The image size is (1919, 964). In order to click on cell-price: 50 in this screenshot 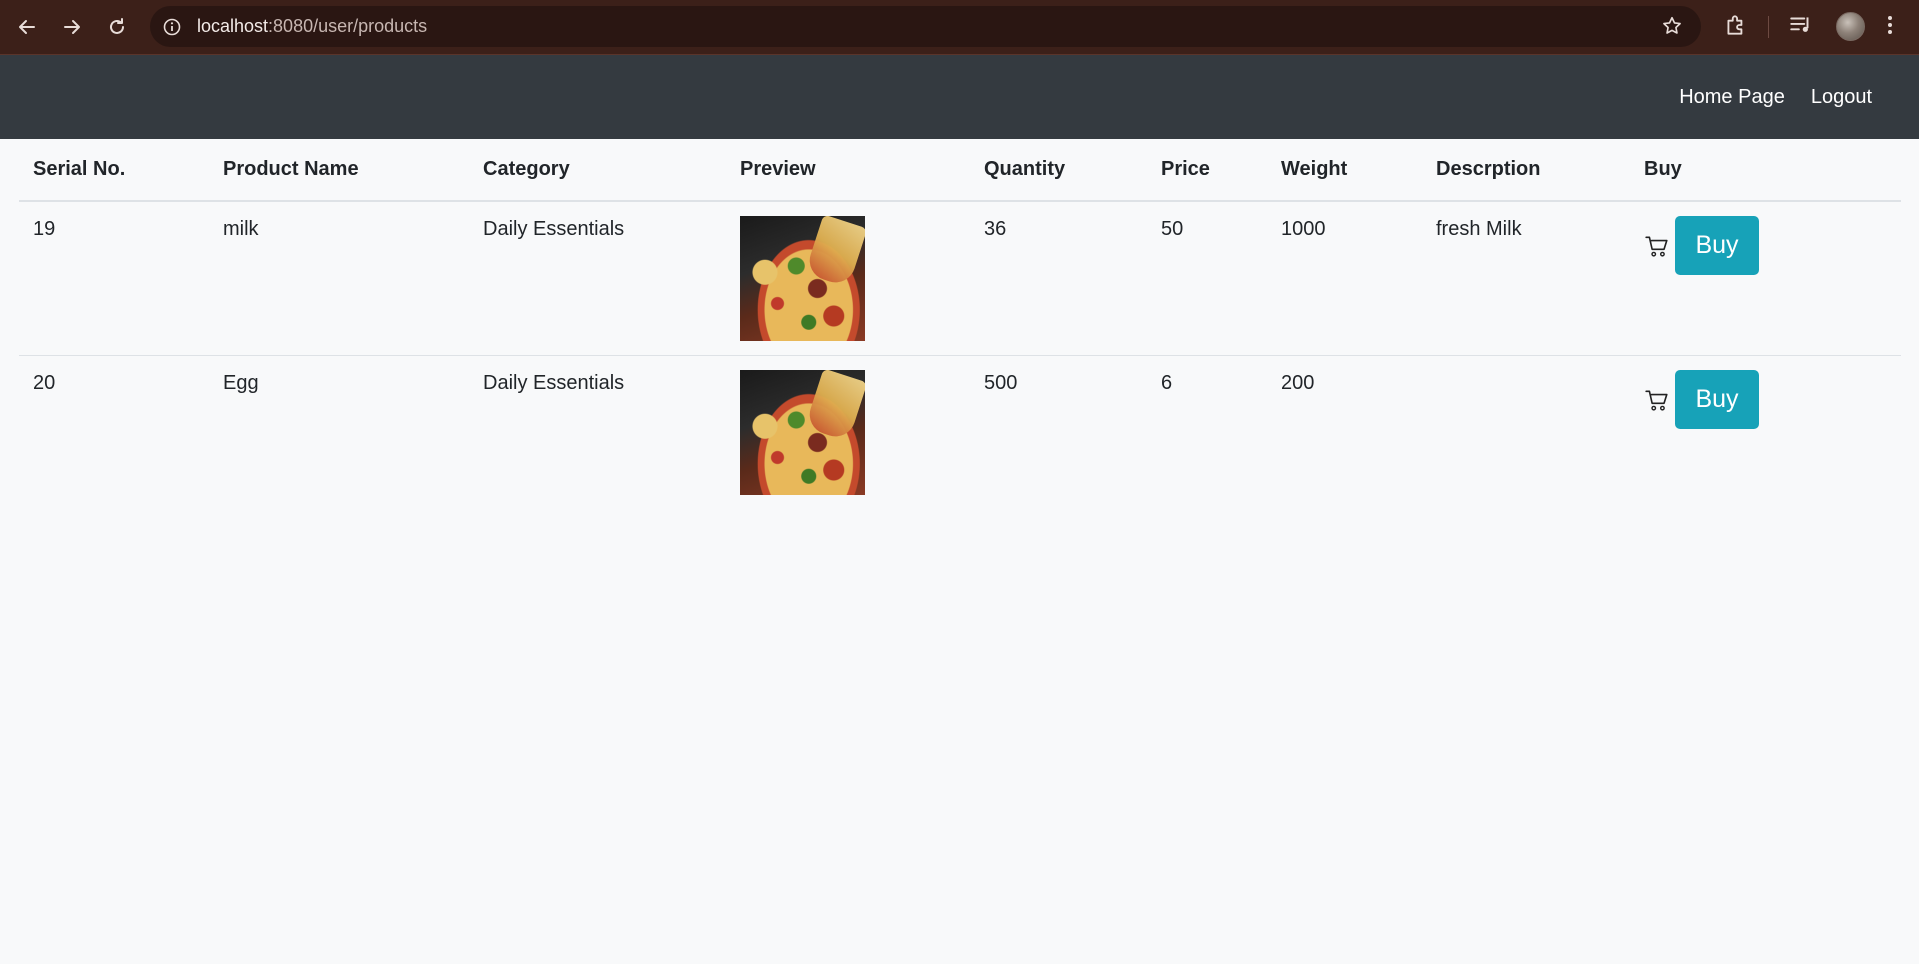, I will do `click(1207, 278)`.